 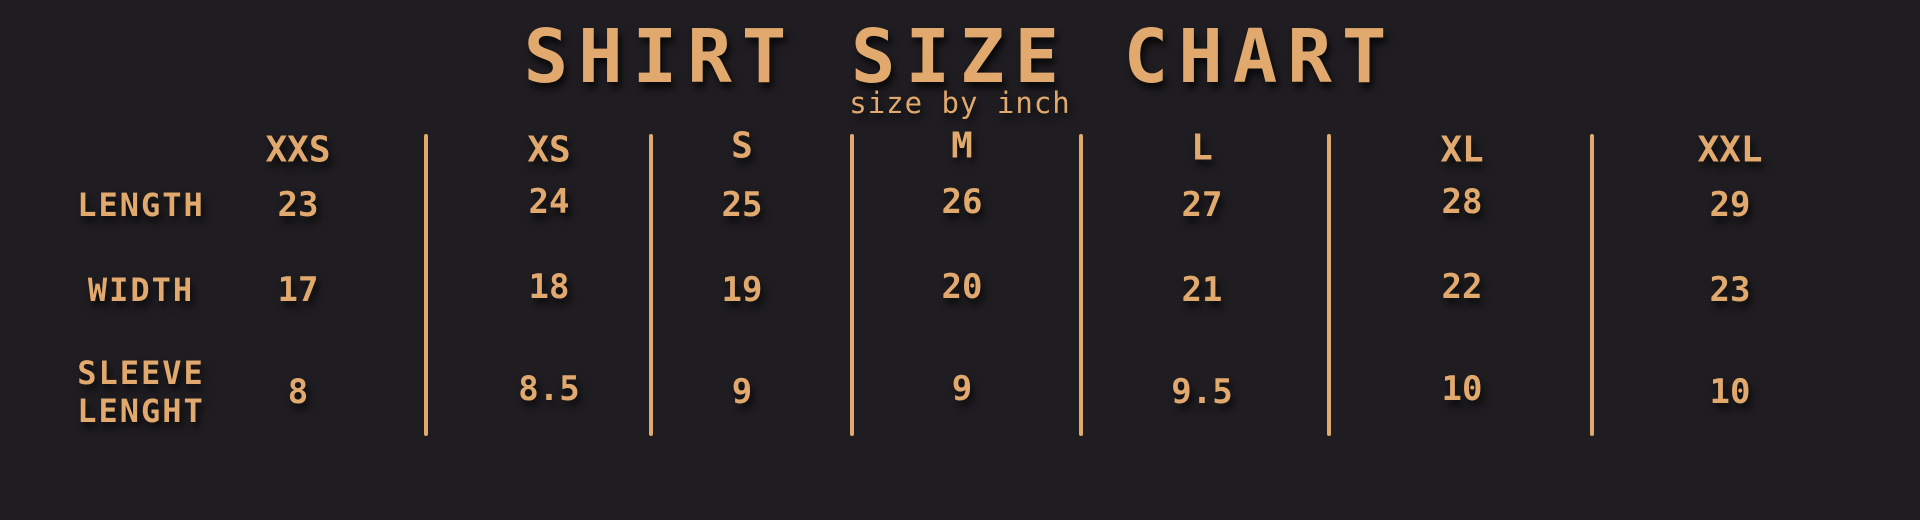 I want to click on row-label-line: SLEEVE, so click(x=141, y=373).